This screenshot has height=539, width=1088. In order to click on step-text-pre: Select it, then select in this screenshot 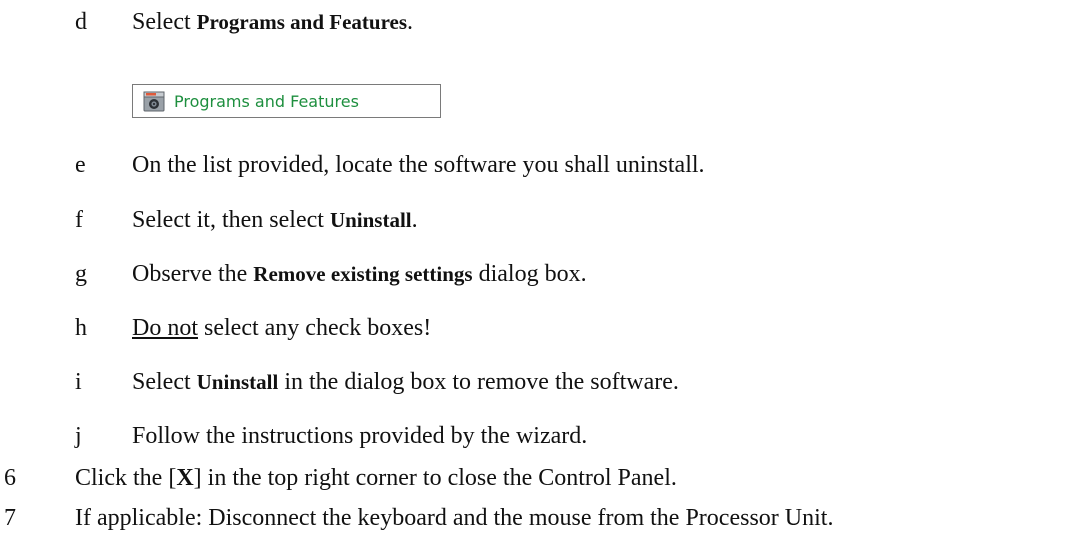, I will do `click(231, 220)`.